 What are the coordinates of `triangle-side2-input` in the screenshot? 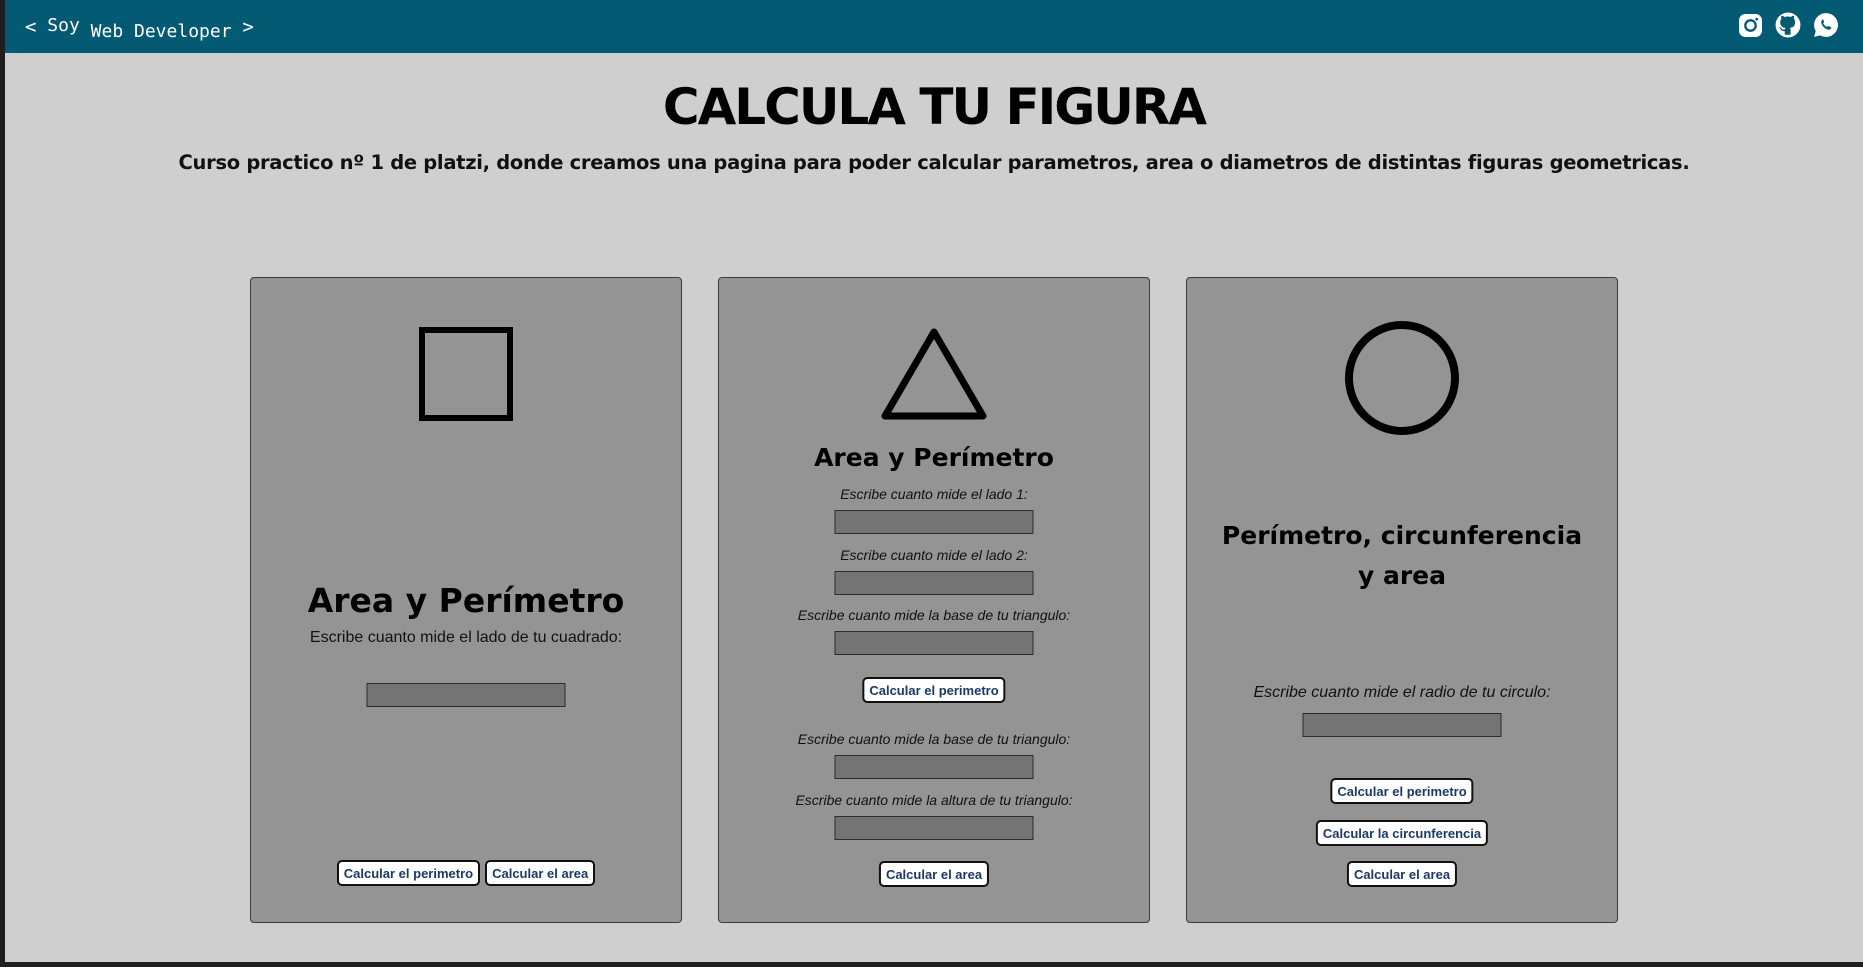 It's located at (934, 583).